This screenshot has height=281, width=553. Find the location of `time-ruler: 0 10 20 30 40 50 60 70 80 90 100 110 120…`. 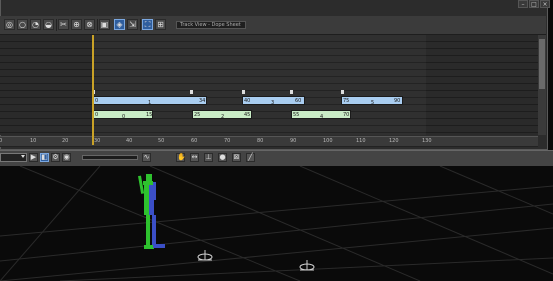

time-ruler: 0 10 20 30 40 50 60 70 80 90 100 110 120… is located at coordinates (269, 141).